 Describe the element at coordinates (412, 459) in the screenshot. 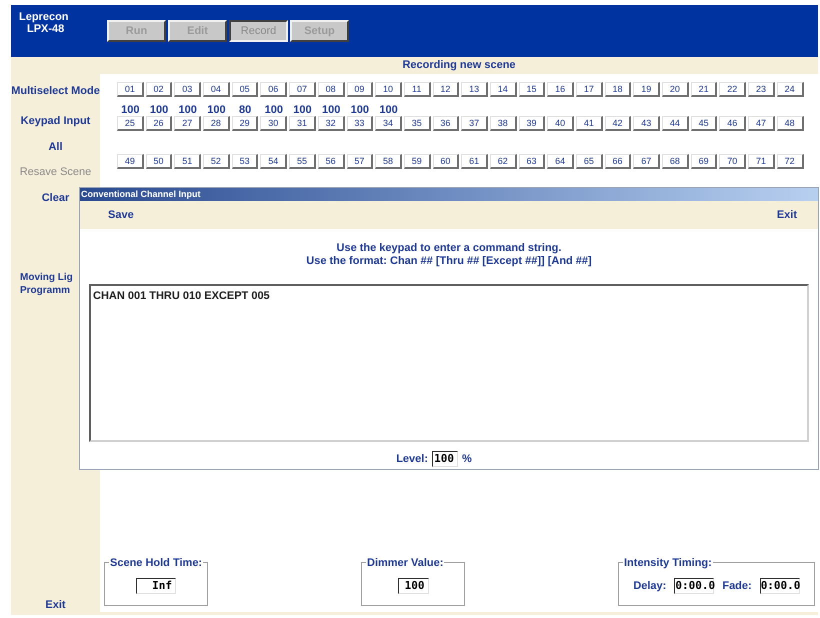

I see `field-label: Level:` at that location.